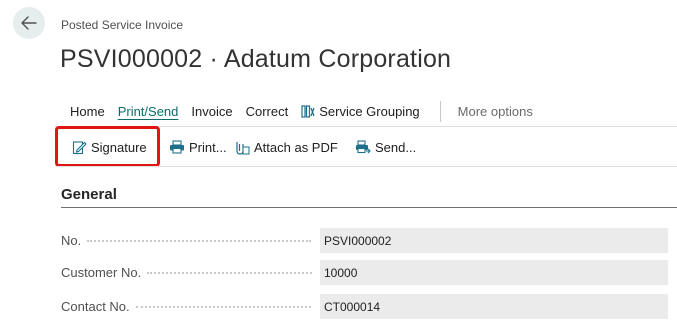 This screenshot has height=326, width=677. I want to click on menu-print-send: Print/Send, so click(148, 111).